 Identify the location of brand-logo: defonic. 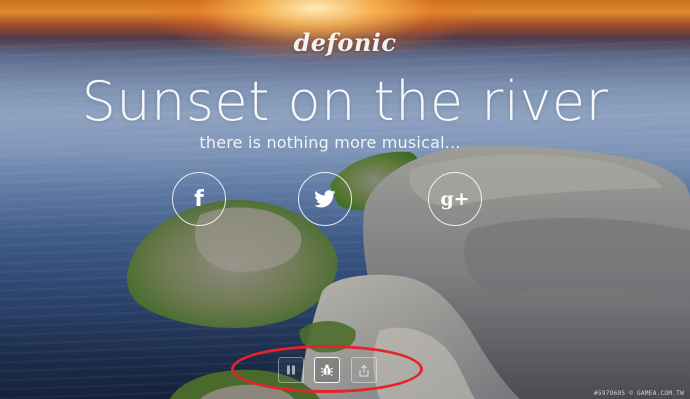
(345, 42).